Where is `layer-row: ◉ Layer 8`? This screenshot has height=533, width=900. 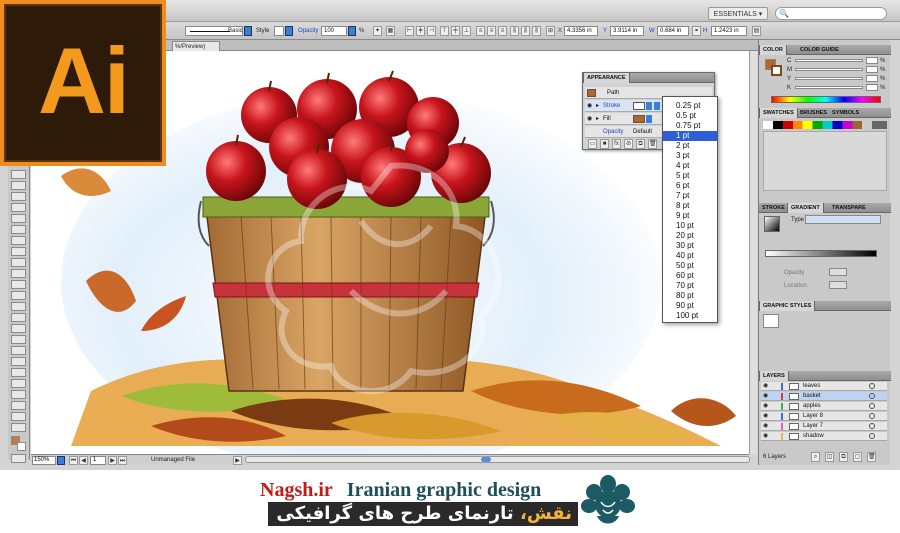 layer-row: ◉ Layer 8 is located at coordinates (824, 416).